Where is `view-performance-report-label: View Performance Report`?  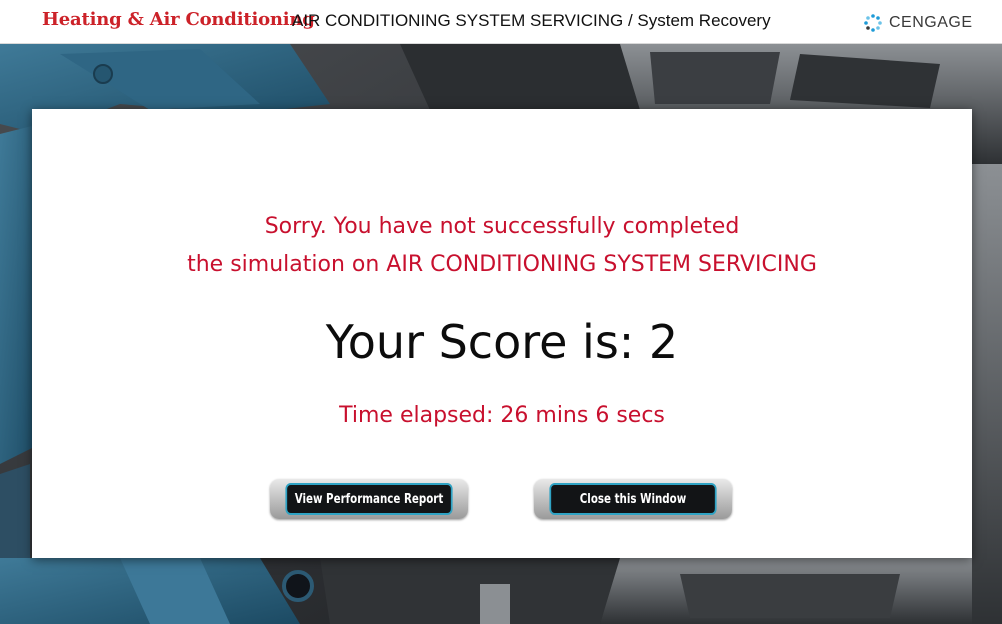 view-performance-report-label: View Performance Report is located at coordinates (369, 499).